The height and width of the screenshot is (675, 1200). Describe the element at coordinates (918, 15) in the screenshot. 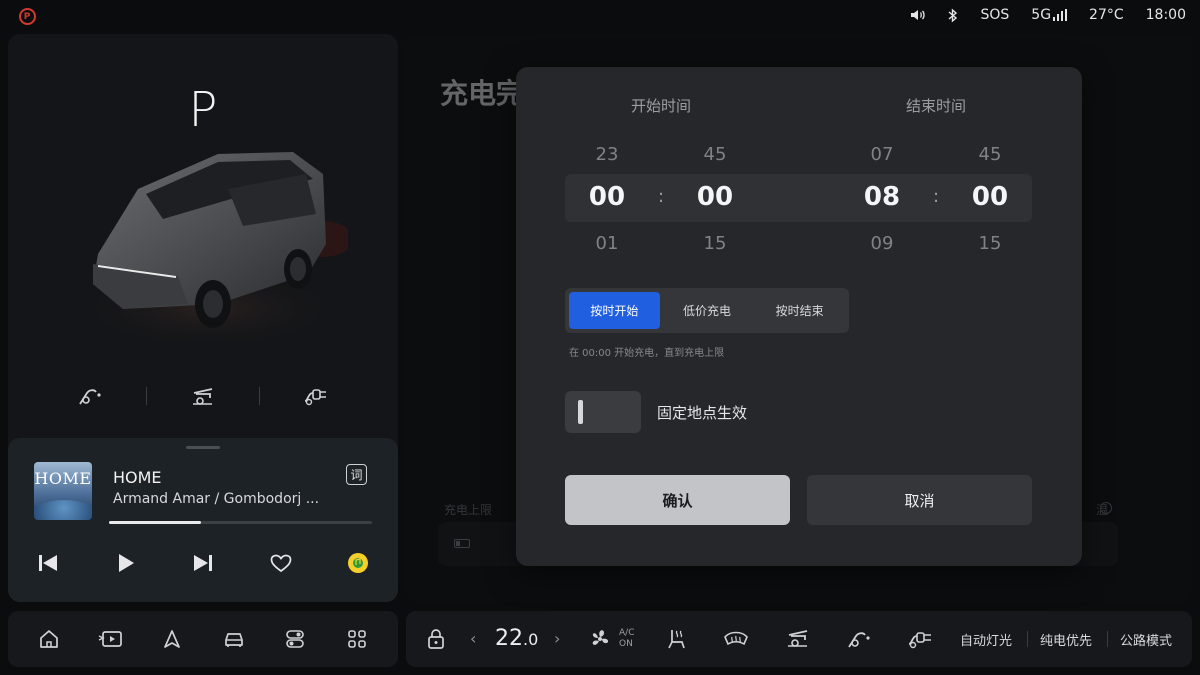

I see `volume-icon` at that location.